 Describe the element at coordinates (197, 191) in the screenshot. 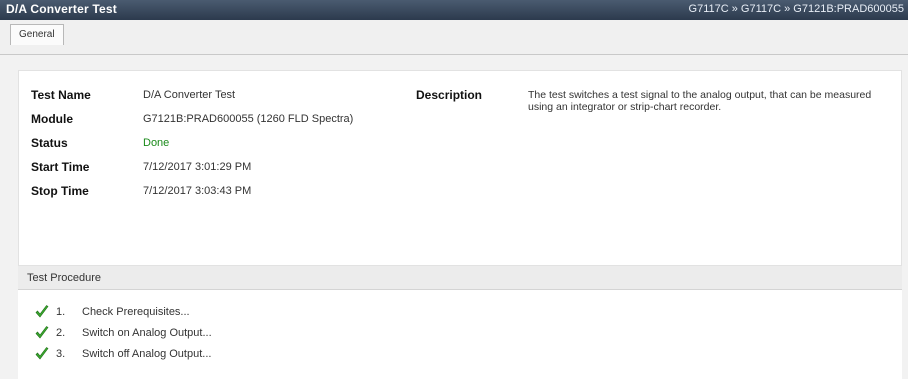

I see `stop-time-value: 7/12/2017 3:03:43 PM` at that location.